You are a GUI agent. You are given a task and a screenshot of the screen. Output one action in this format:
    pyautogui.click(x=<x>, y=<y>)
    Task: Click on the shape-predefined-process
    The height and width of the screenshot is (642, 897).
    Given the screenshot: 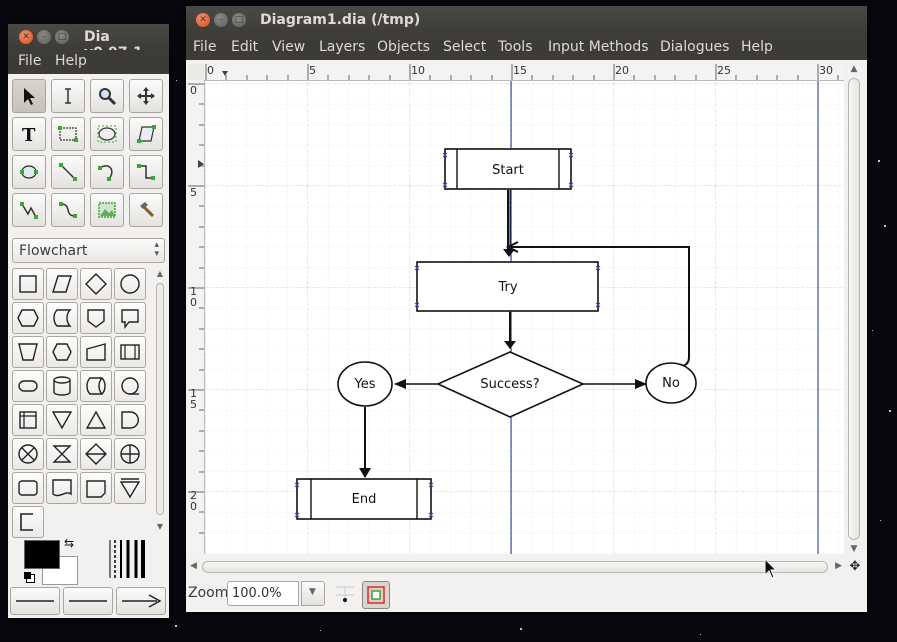 What is the action you would take?
    pyautogui.click(x=130, y=352)
    